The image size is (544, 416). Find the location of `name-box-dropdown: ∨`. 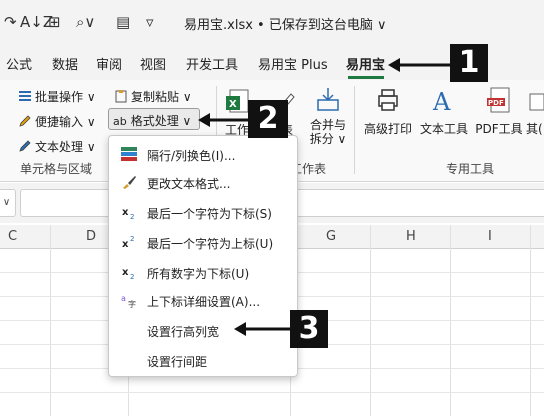

name-box-dropdown: ∨ is located at coordinates (8, 203).